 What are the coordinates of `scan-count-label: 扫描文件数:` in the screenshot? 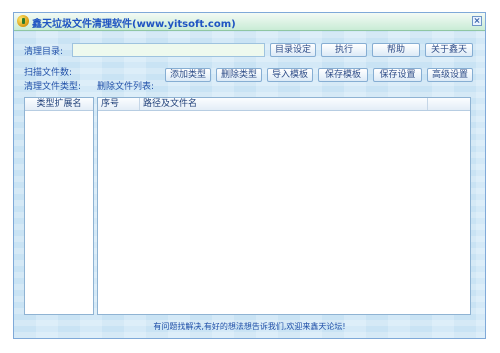 It's located at (48, 73).